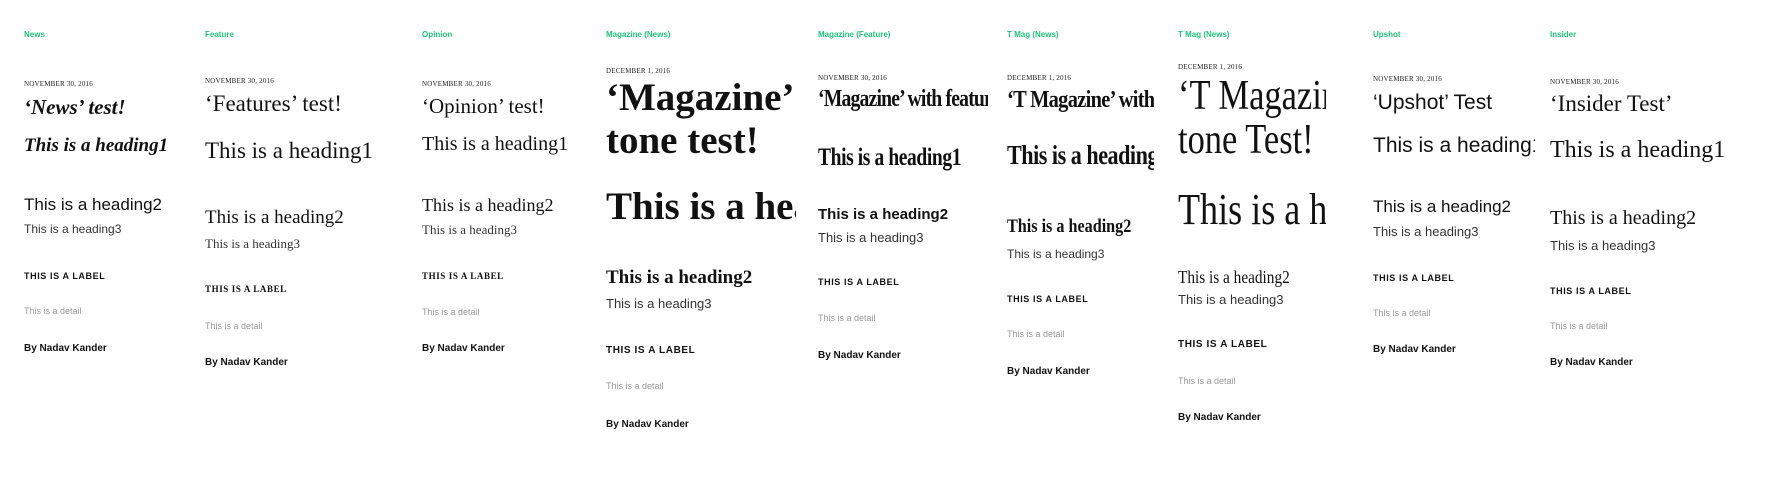 This screenshot has width=1784, height=479. What do you see at coordinates (34, 34) in the screenshot?
I see `tone-label: News` at bounding box center [34, 34].